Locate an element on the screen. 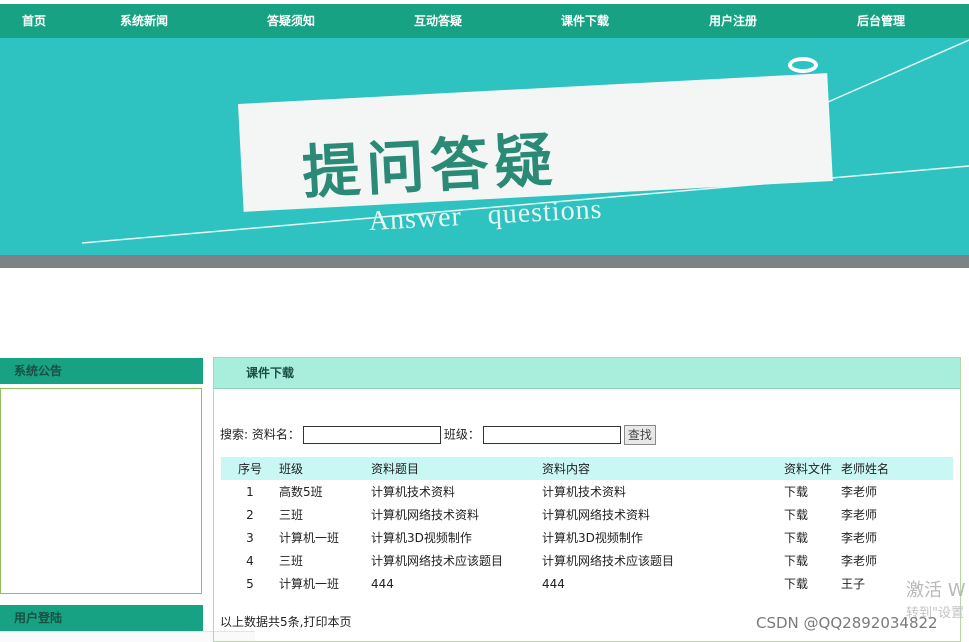 The height and width of the screenshot is (642, 969). material-name-input is located at coordinates (371, 434).